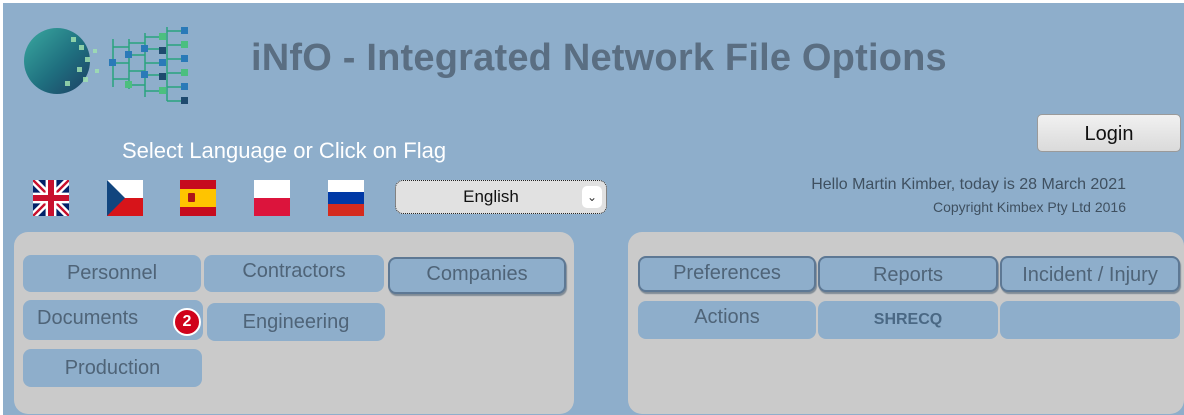  Describe the element at coordinates (1090, 320) in the screenshot. I see `empty-menu-button` at that location.